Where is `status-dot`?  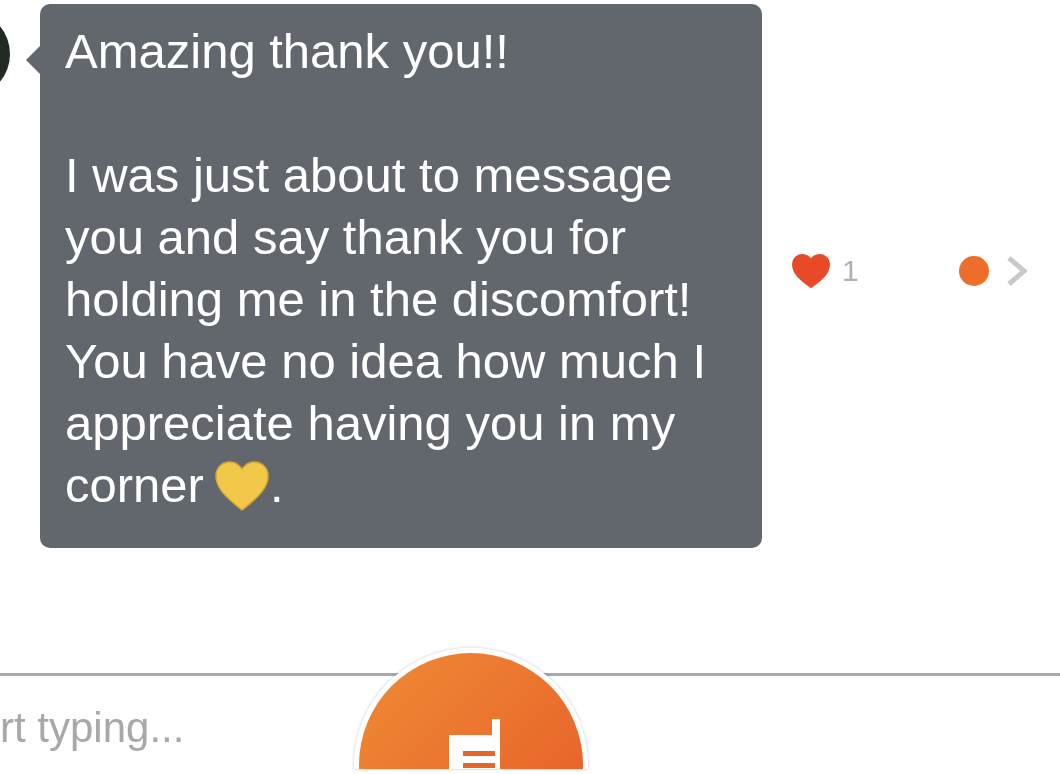
status-dot is located at coordinates (973, 271).